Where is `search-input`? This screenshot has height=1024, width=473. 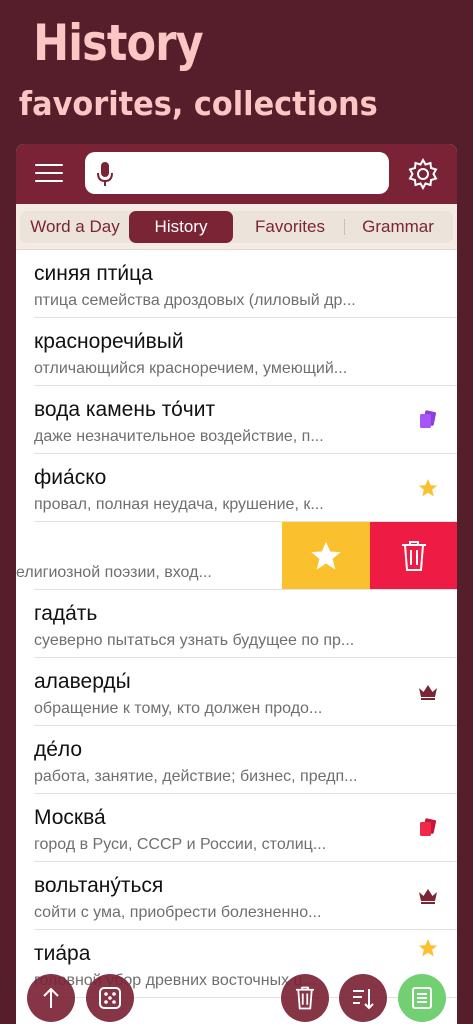 search-input is located at coordinates (237, 173).